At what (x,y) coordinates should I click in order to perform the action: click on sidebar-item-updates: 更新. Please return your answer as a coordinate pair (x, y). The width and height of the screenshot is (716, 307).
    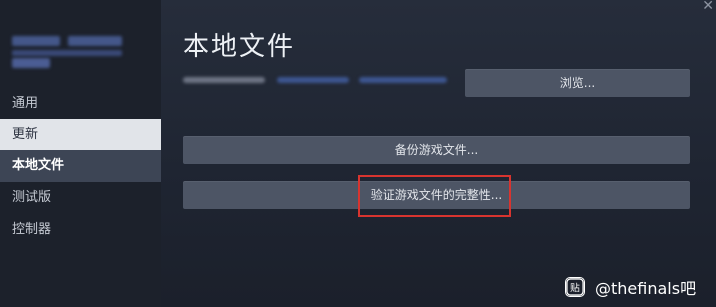
    Looking at the image, I should click on (80, 135).